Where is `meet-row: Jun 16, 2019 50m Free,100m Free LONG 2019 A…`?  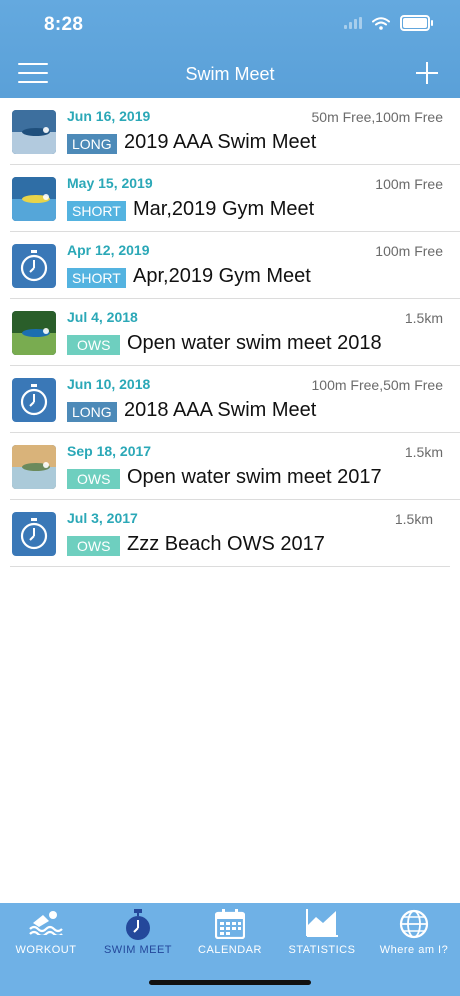
meet-row: Jun 16, 2019 50m Free,100m Free LONG 2019 A… is located at coordinates (235, 131).